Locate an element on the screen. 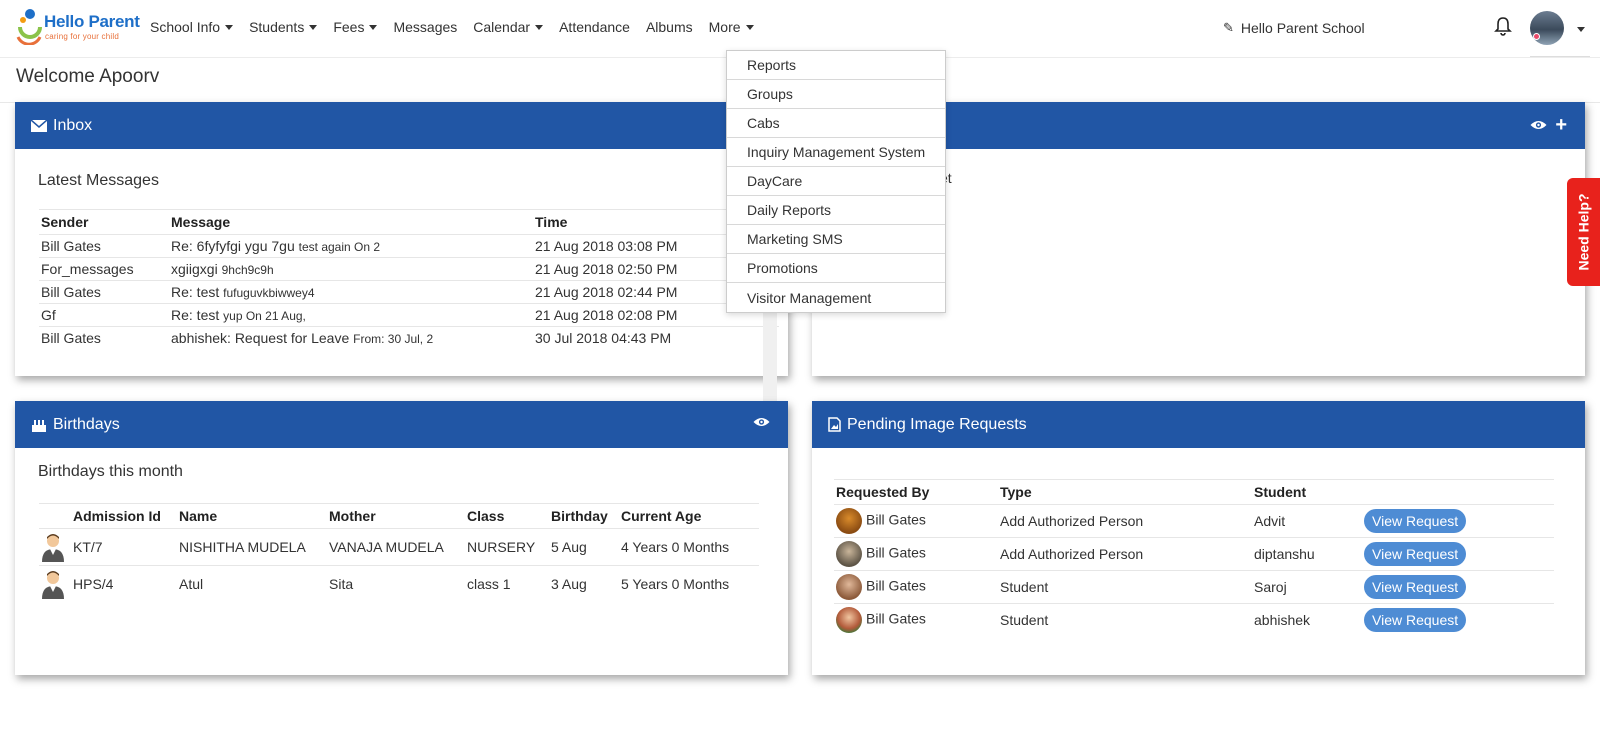 This screenshot has height=750, width=1600. nav-fees: Fees is located at coordinates (355, 27).